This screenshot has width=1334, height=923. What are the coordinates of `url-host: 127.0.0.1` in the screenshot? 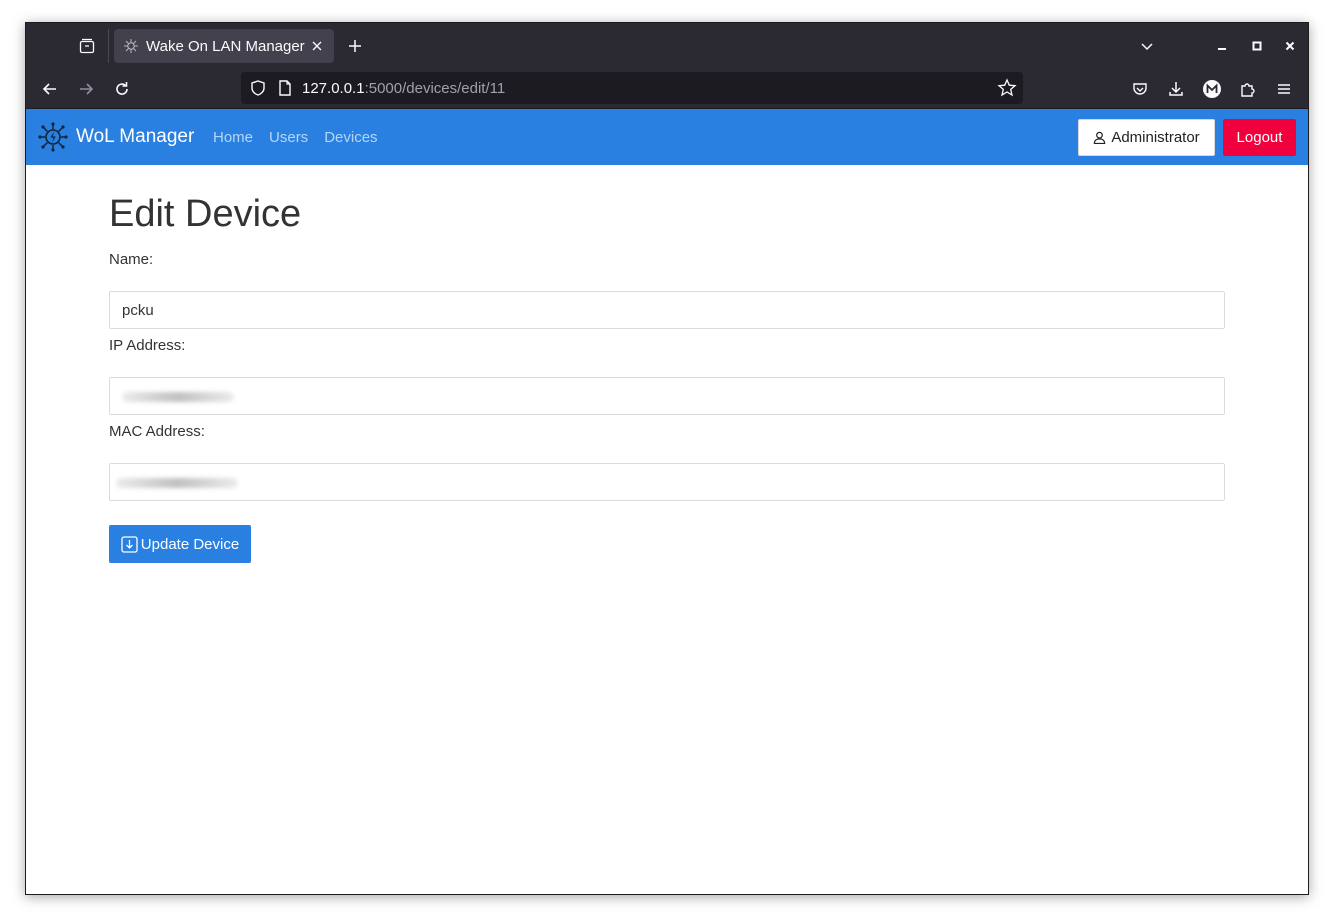 It's located at (333, 88).